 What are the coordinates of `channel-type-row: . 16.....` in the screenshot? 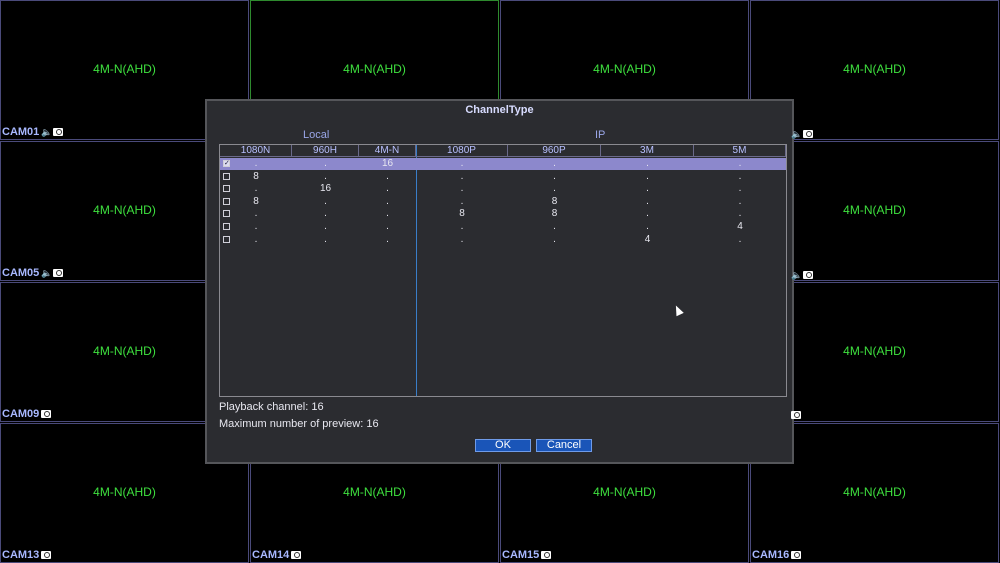 It's located at (503, 189).